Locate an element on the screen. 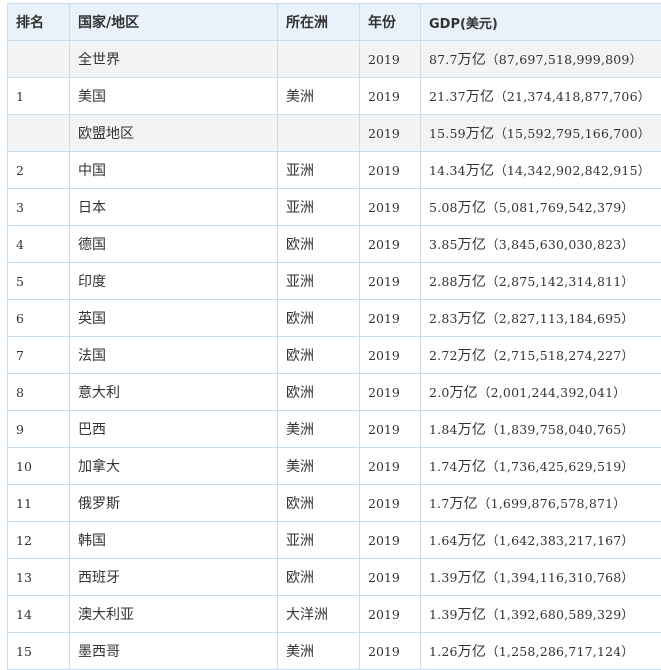 Image resolution: width=661 pixels, height=670 pixels. gdp-short-value: 1.7 is located at coordinates (439, 503).